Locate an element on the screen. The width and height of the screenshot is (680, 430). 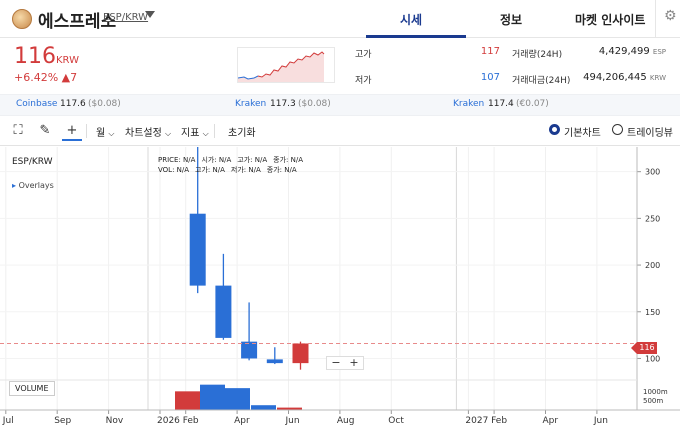
legend-vol: VOL: N/A is located at coordinates (174, 170).